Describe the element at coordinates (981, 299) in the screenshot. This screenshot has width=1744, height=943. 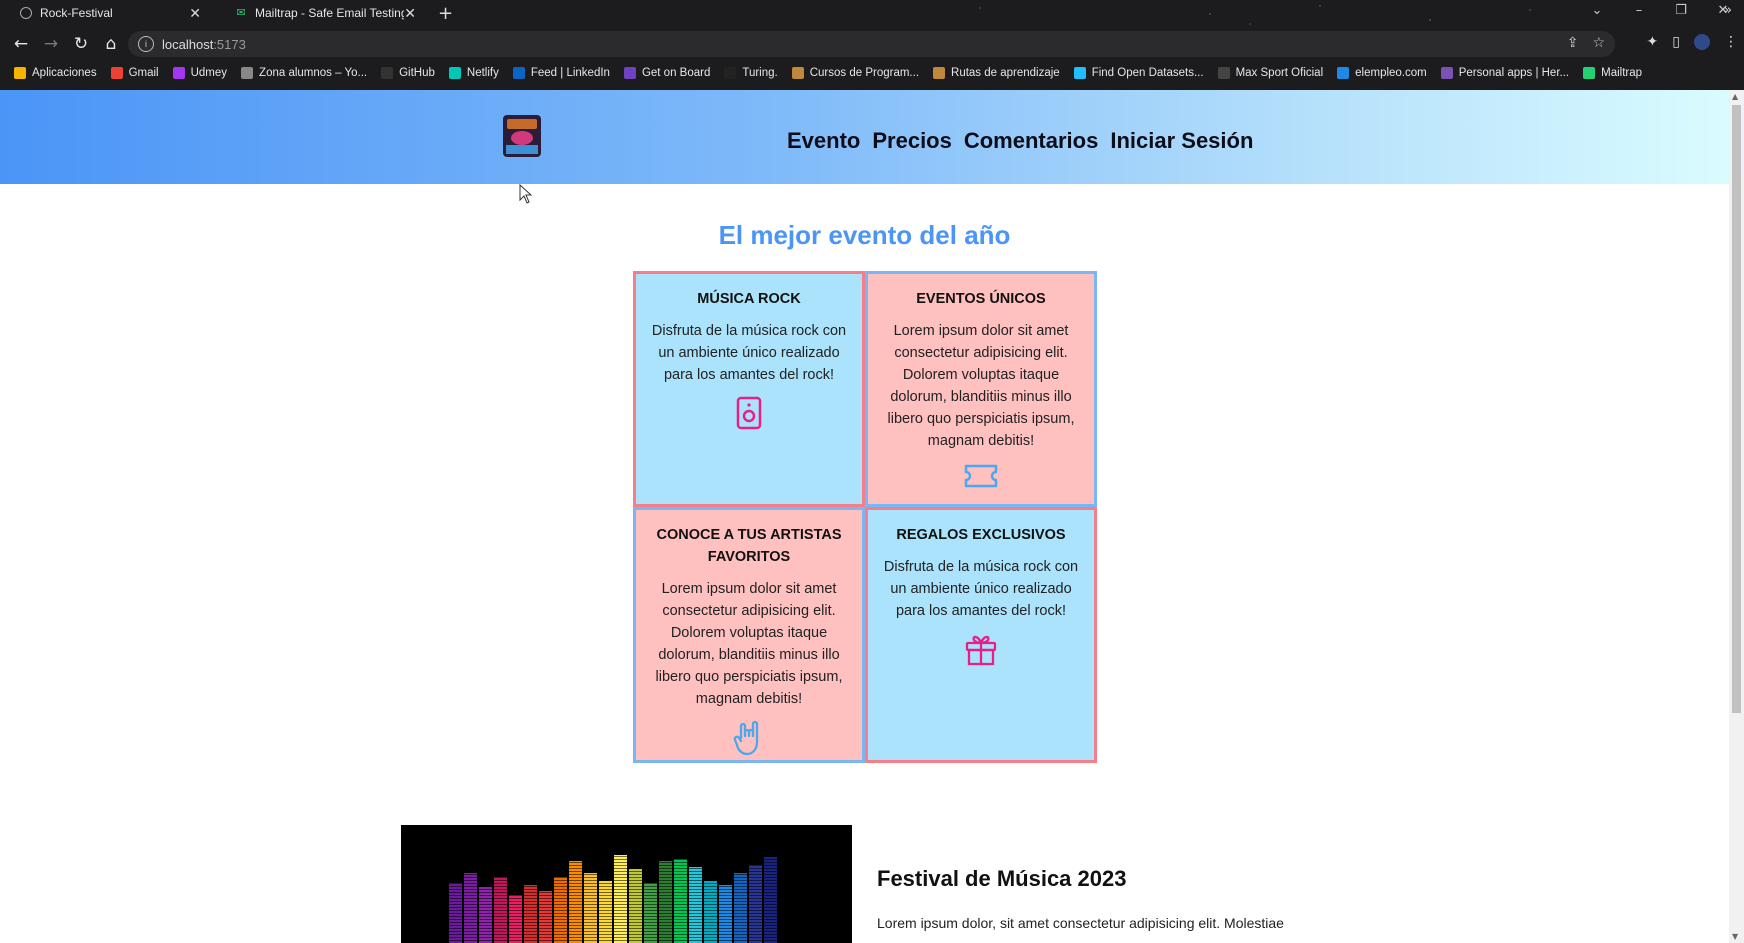
I see `card-title: EVENTOS ÚNICOS` at that location.